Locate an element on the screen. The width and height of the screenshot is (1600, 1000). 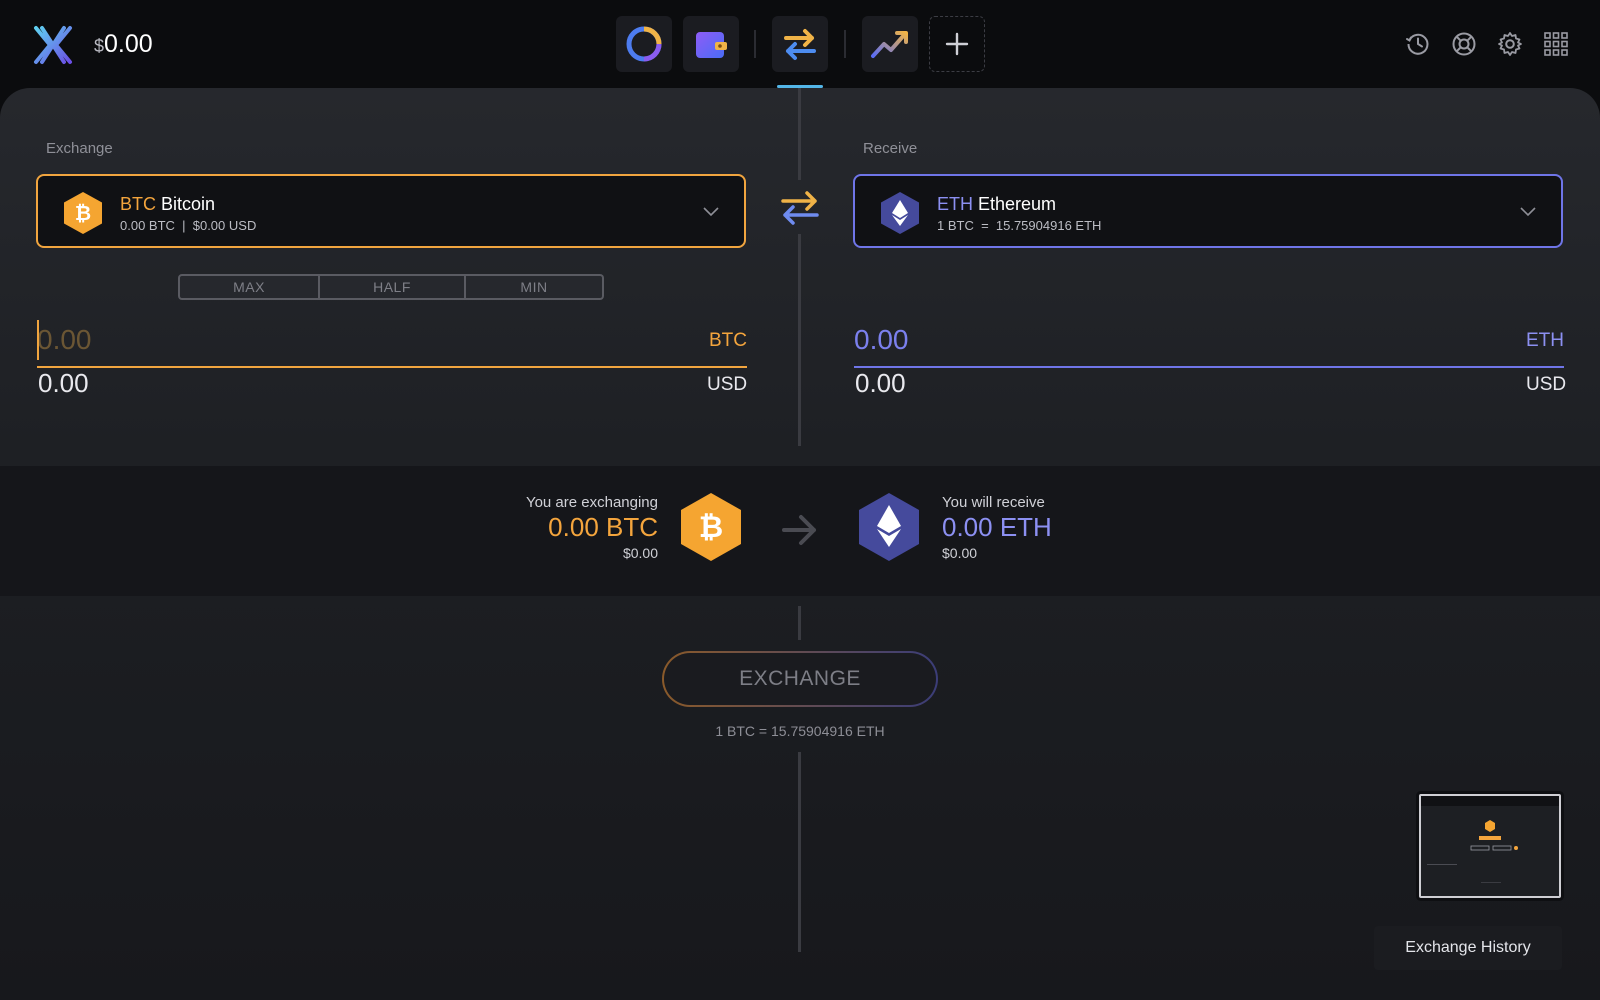
to-asset-name: ETH Ethereum is located at coordinates (996, 204).